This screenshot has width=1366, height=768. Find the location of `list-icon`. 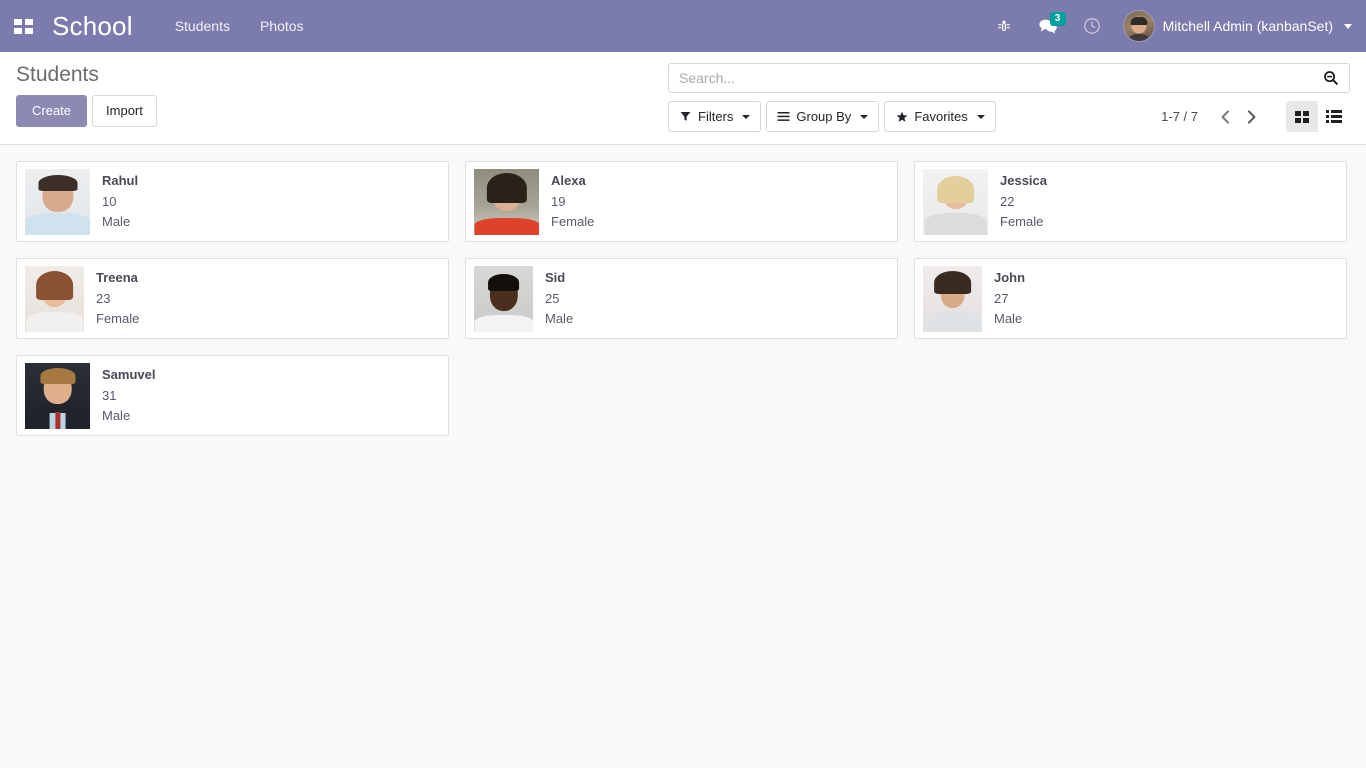

list-icon is located at coordinates (1334, 116).